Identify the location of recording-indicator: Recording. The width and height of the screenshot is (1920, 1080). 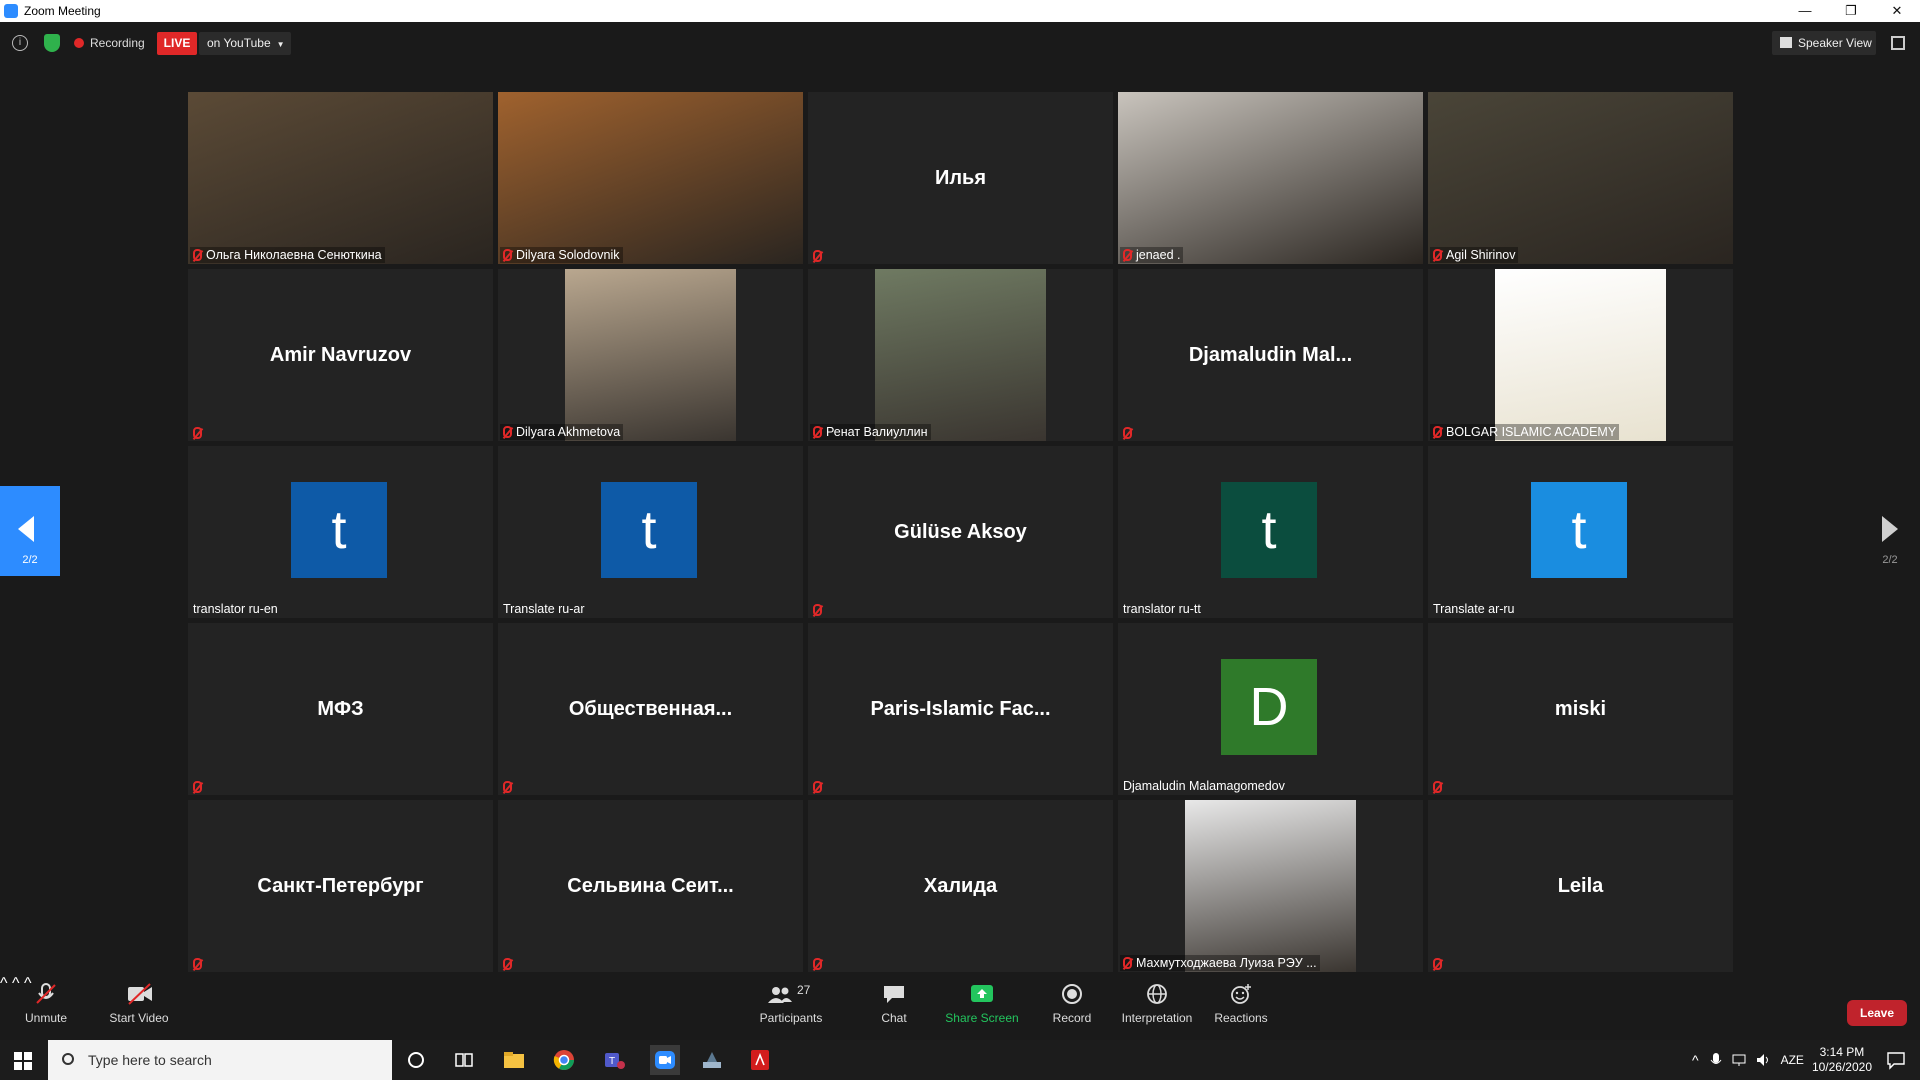
(109, 43).